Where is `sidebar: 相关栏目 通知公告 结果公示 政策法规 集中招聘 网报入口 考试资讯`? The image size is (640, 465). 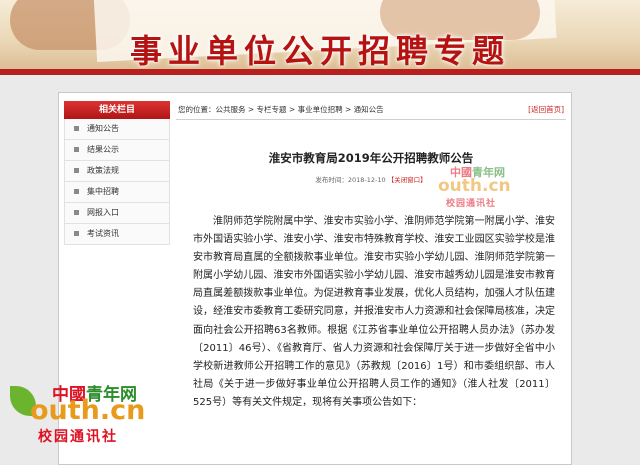
sidebar: 相关栏目 通知公告 结果公示 政策法规 集中招聘 网报入口 考试资讯 is located at coordinates (117, 173).